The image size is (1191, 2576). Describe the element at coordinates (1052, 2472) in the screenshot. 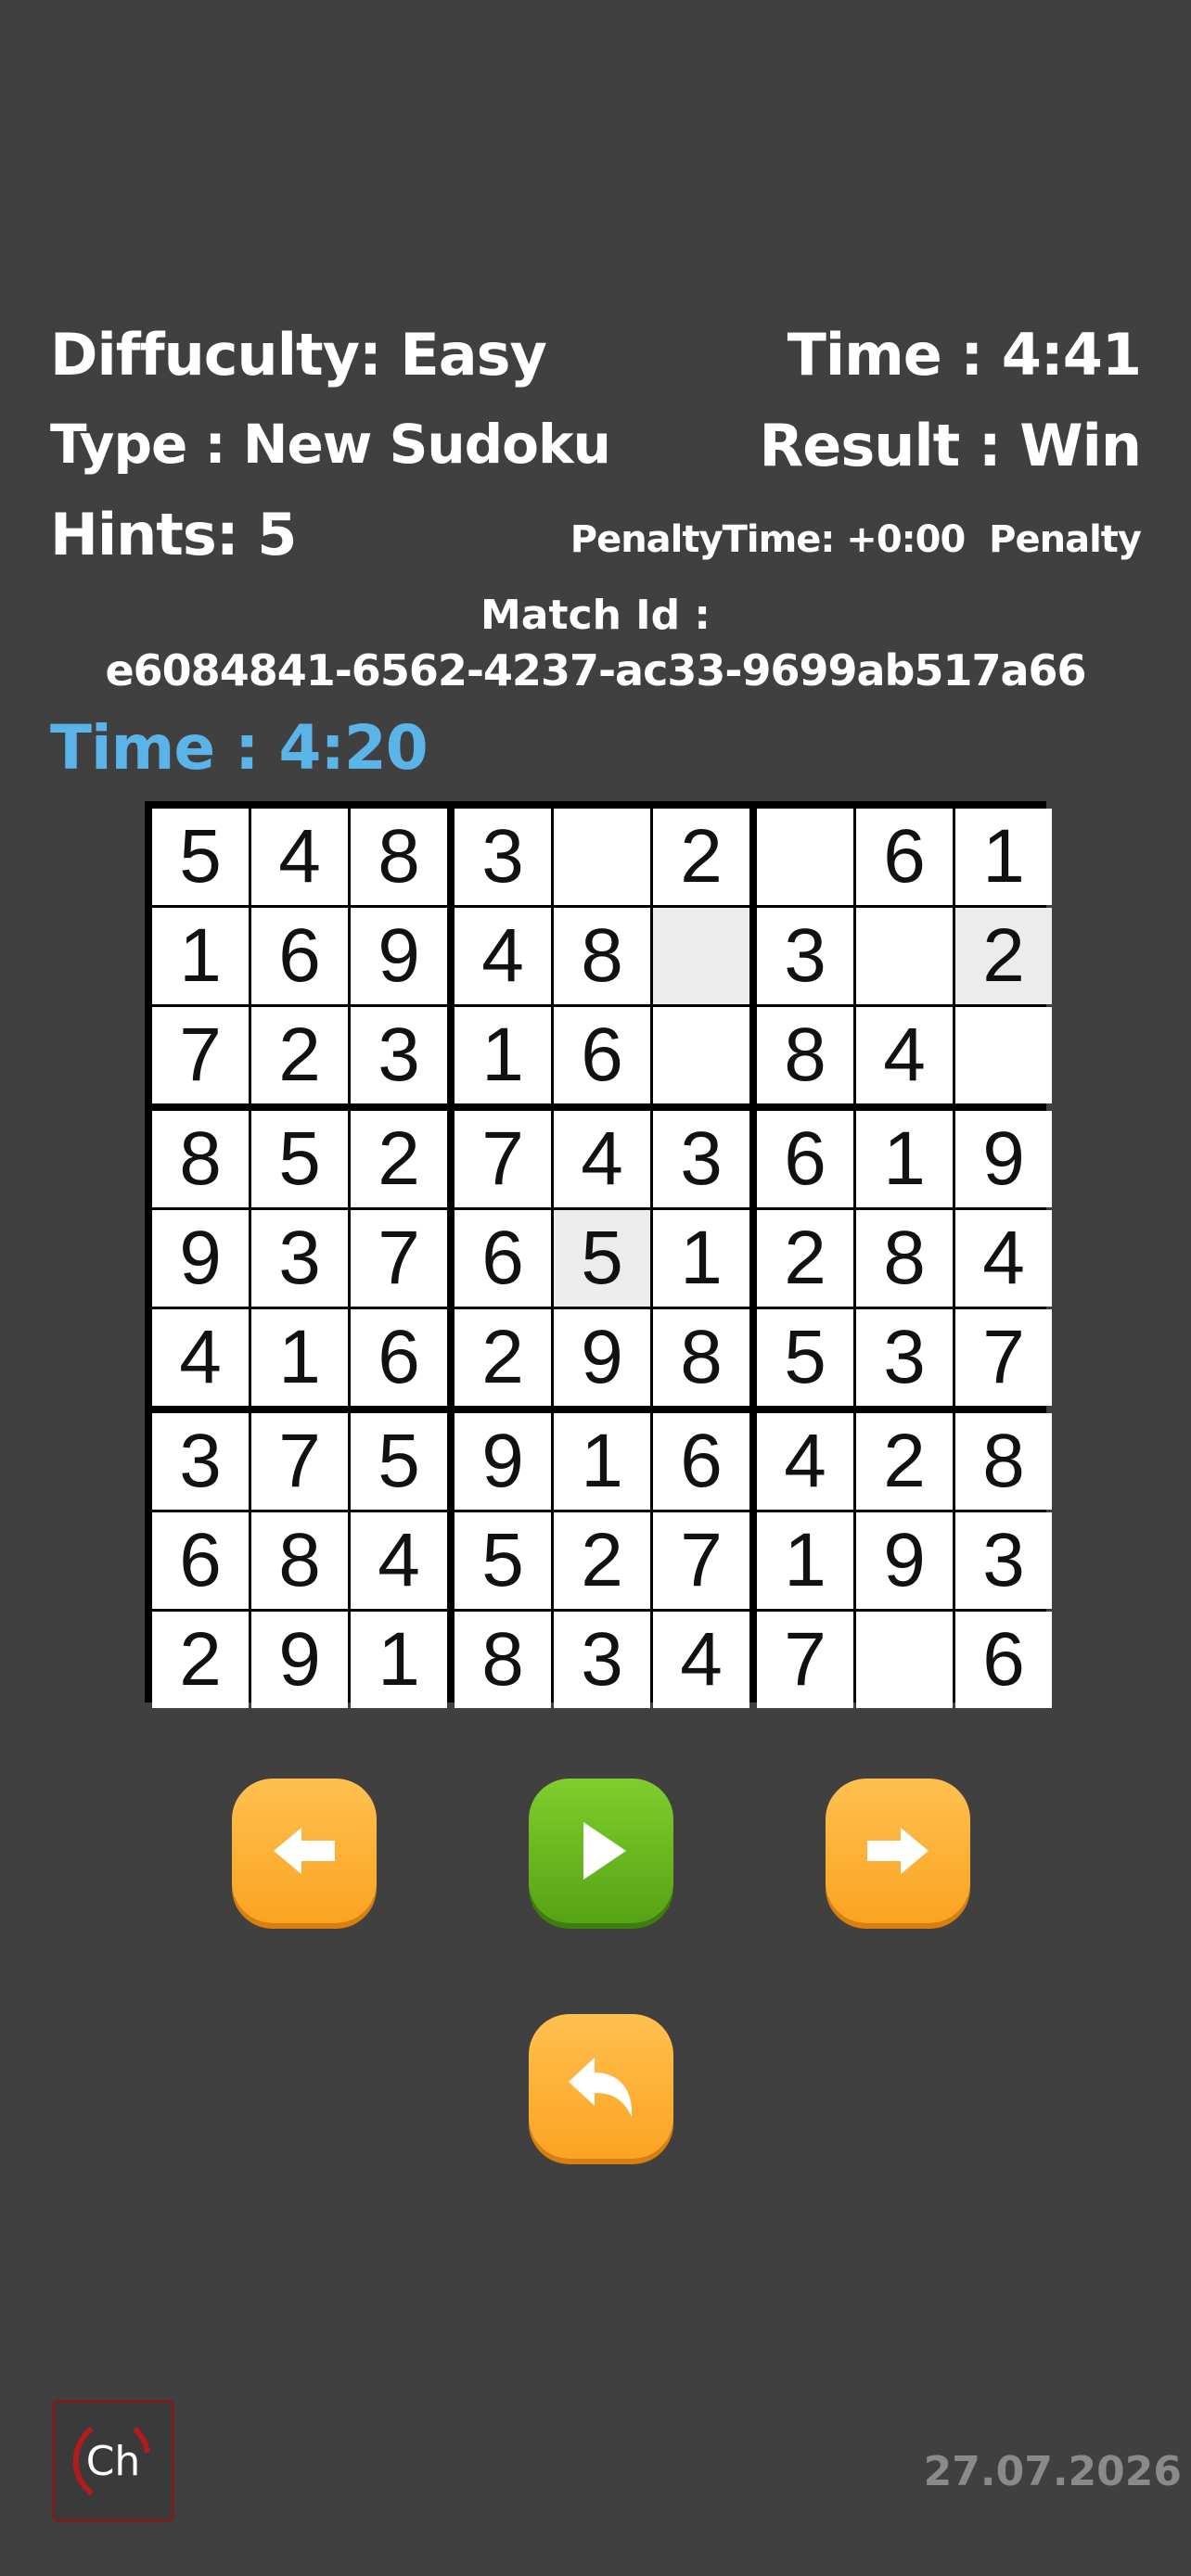

I see `date-label: 27.07.2026` at that location.